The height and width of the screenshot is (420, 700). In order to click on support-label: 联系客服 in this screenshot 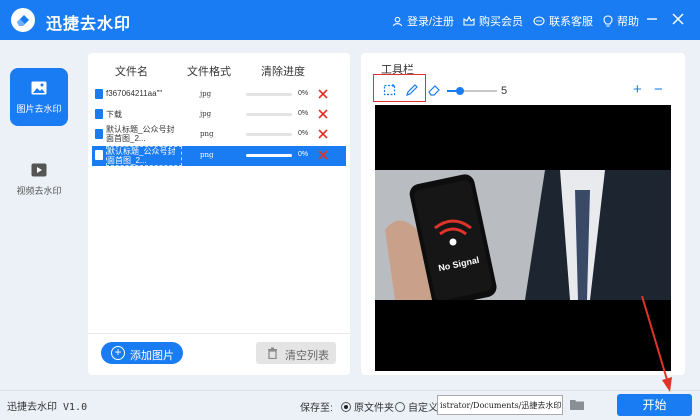, I will do `click(571, 22)`.